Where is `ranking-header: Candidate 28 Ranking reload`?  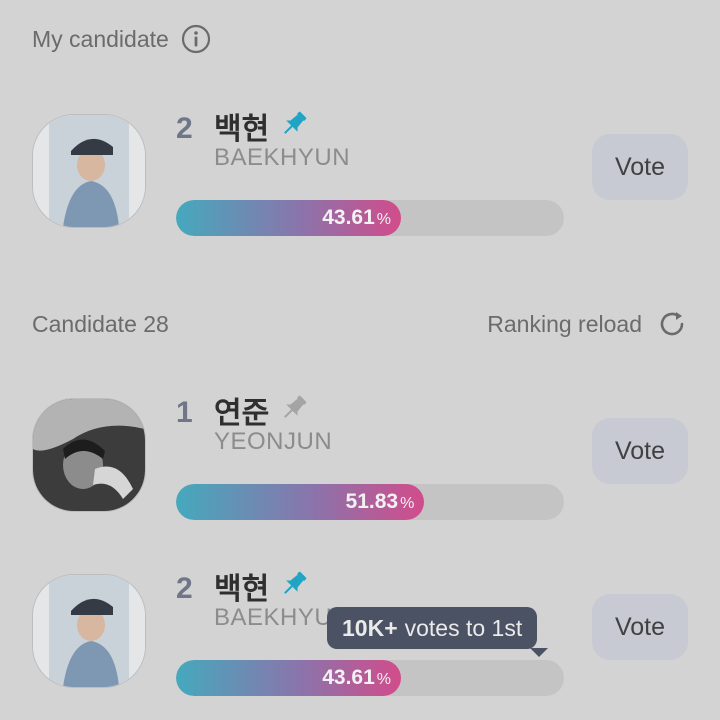
ranking-header: Candidate 28 Ranking reload is located at coordinates (360, 324).